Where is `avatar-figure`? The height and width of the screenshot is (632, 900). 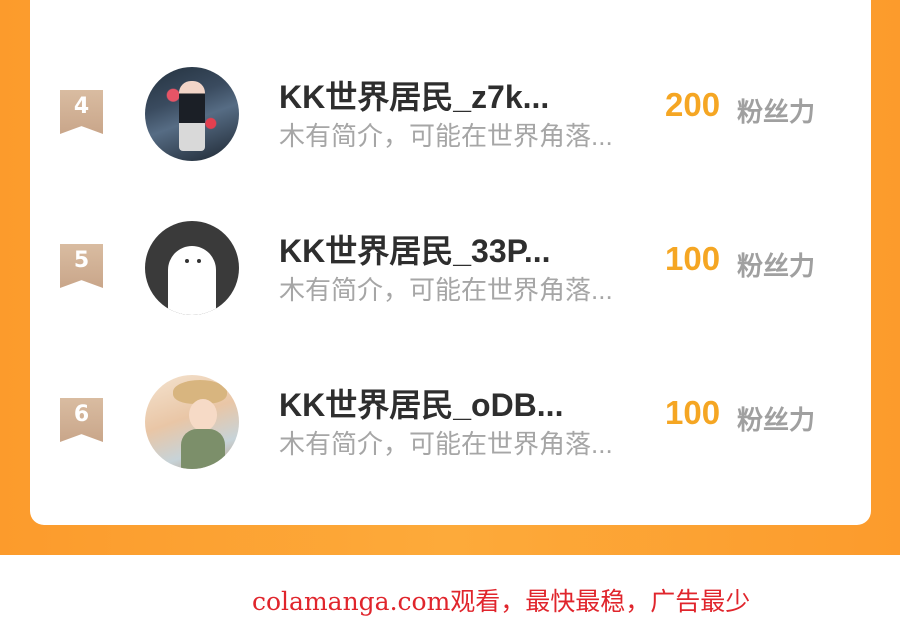 avatar-figure is located at coordinates (192, 116).